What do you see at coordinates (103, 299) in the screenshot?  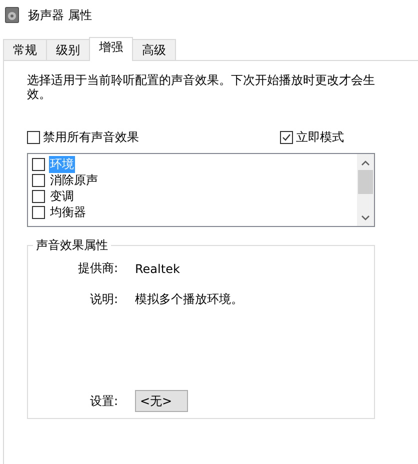 I see `field-label: 说明:` at bounding box center [103, 299].